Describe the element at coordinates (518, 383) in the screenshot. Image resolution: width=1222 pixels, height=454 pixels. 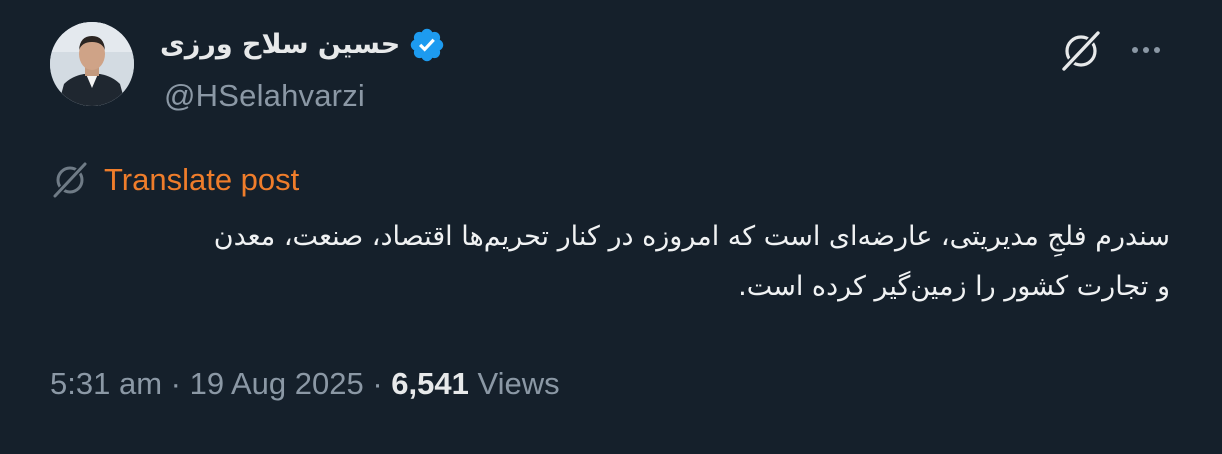
I see `views-label: Views` at that location.